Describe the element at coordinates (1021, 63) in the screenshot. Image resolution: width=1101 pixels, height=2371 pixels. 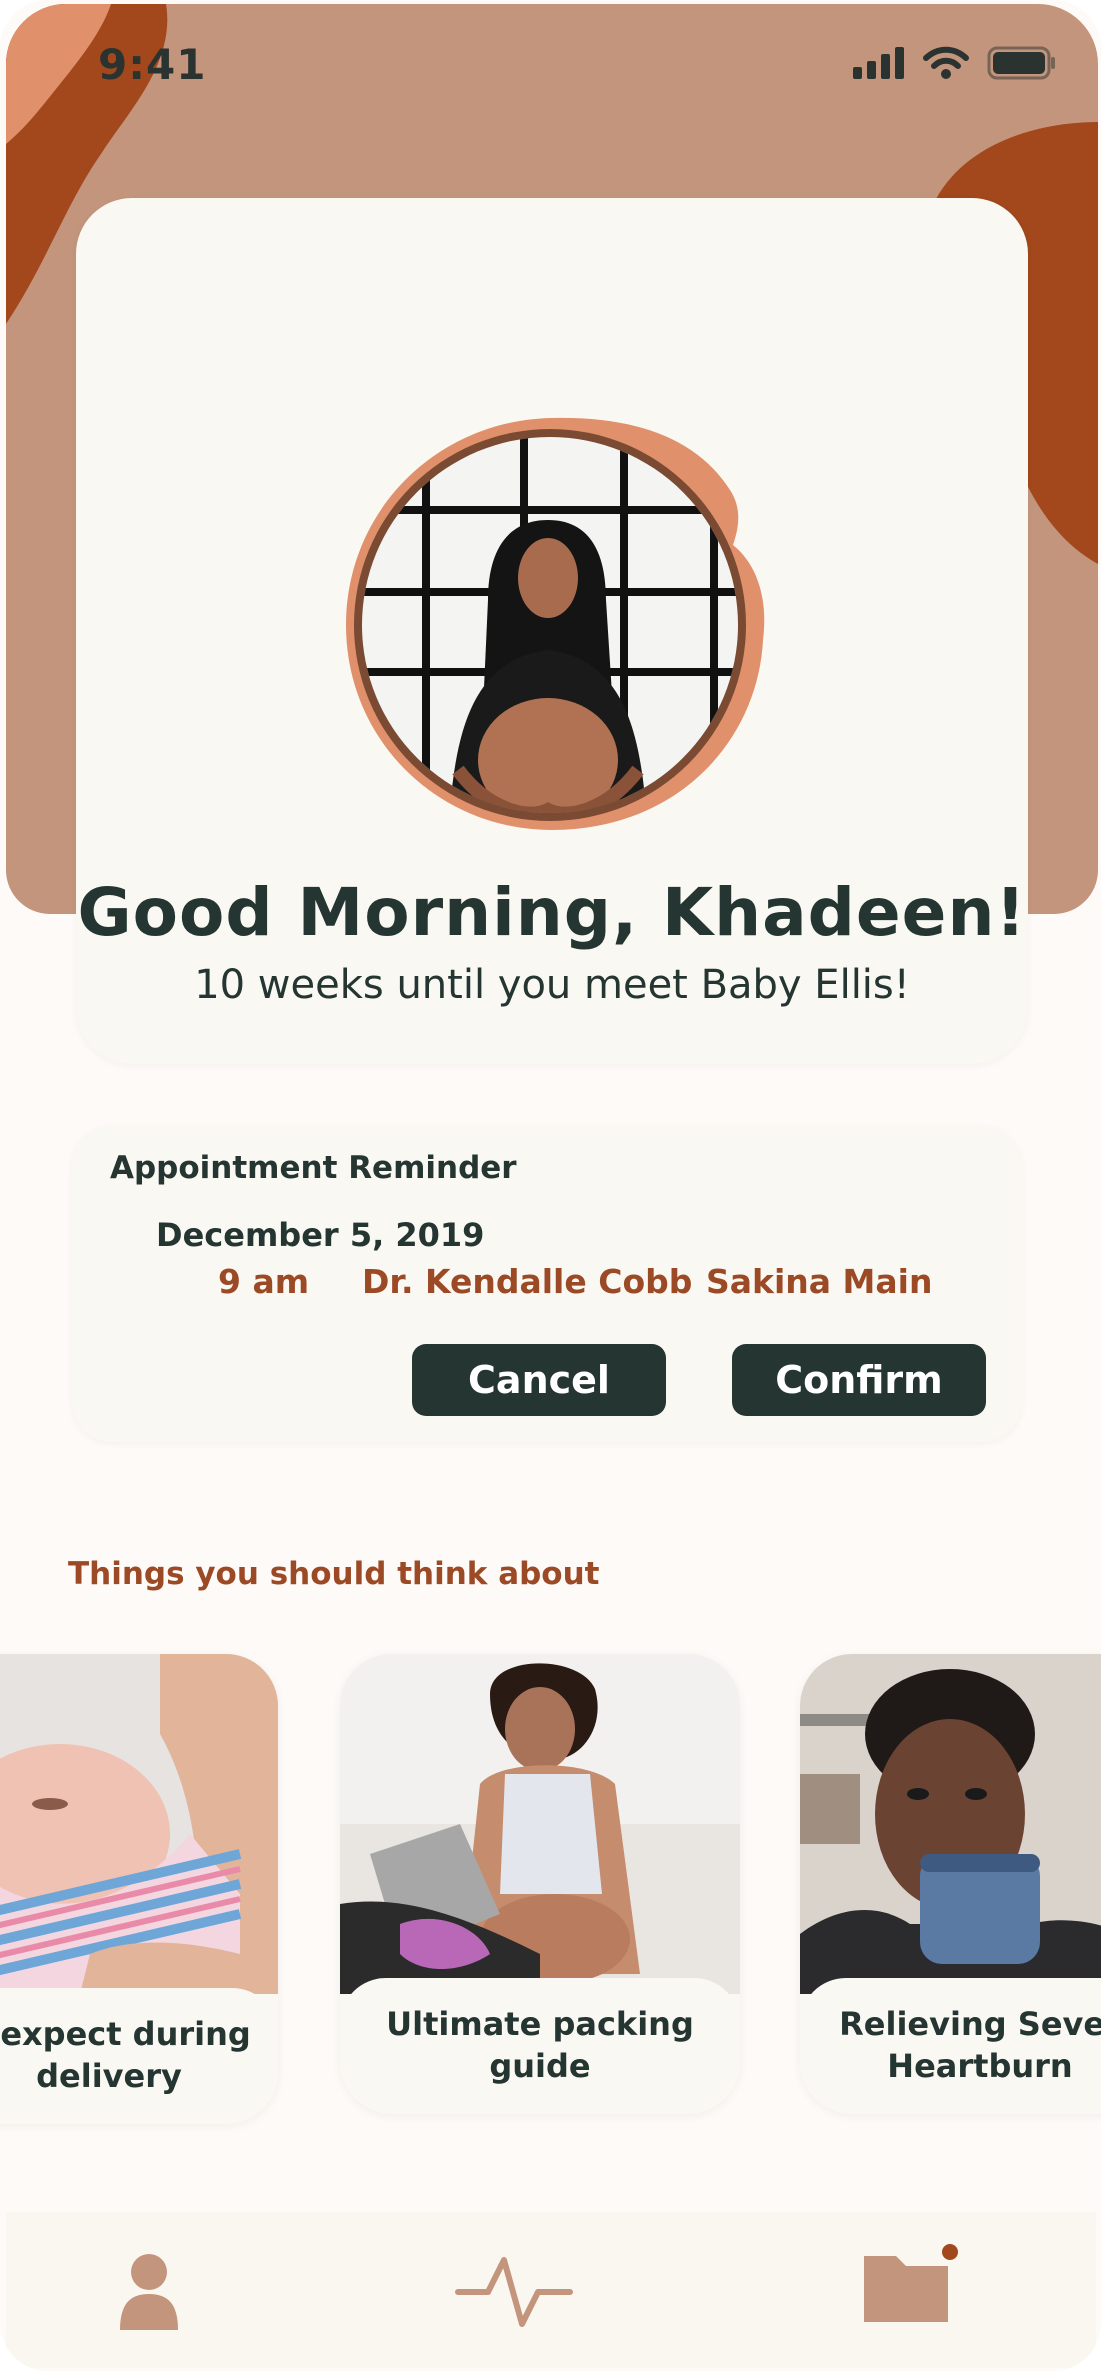
I see `battery-icon` at that location.